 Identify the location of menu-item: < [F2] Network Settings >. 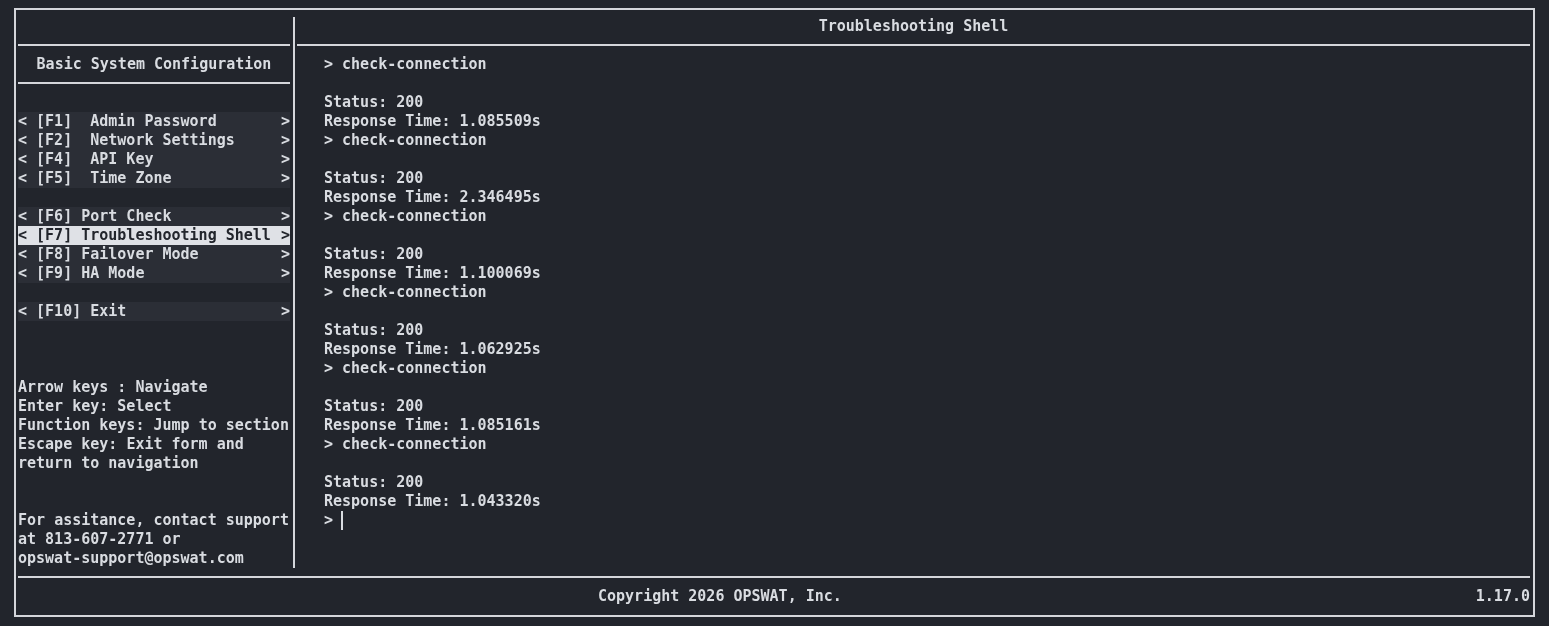
(154, 140).